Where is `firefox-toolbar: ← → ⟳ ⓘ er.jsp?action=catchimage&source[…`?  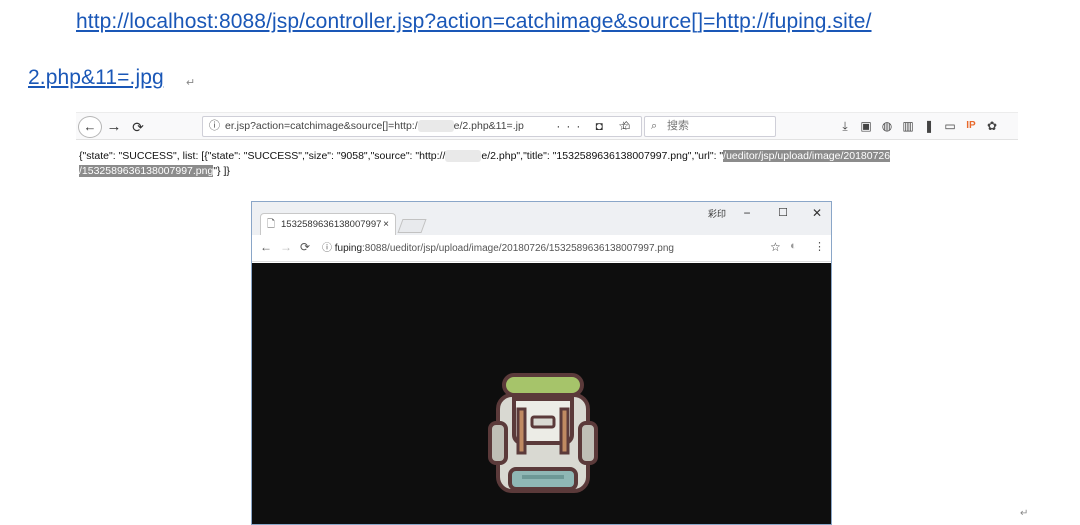 firefox-toolbar: ← → ⟳ ⓘ er.jsp?action=catchimage&source[… is located at coordinates (547, 126).